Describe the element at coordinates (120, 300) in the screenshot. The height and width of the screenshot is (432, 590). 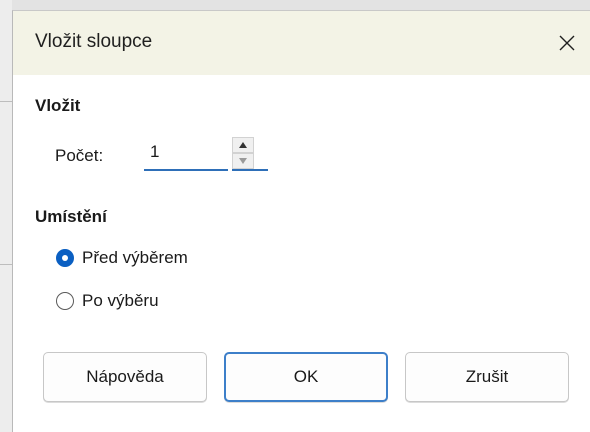
I see `radio-label: Po výběru` at that location.